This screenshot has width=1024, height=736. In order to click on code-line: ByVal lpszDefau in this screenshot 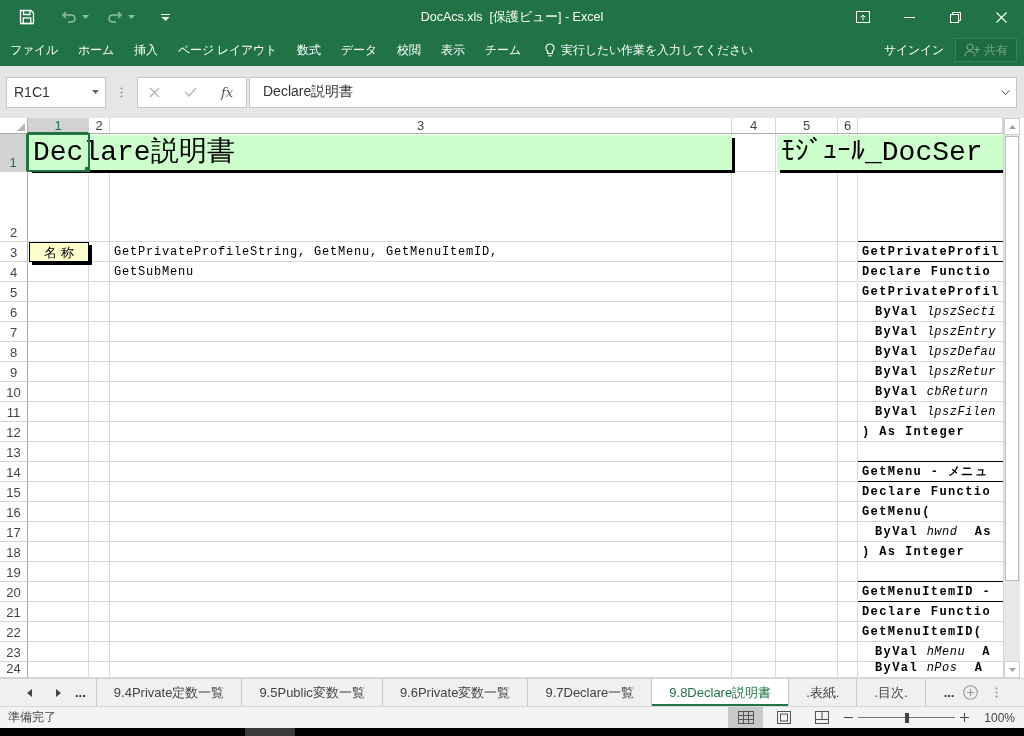, I will do `click(935, 352)`.